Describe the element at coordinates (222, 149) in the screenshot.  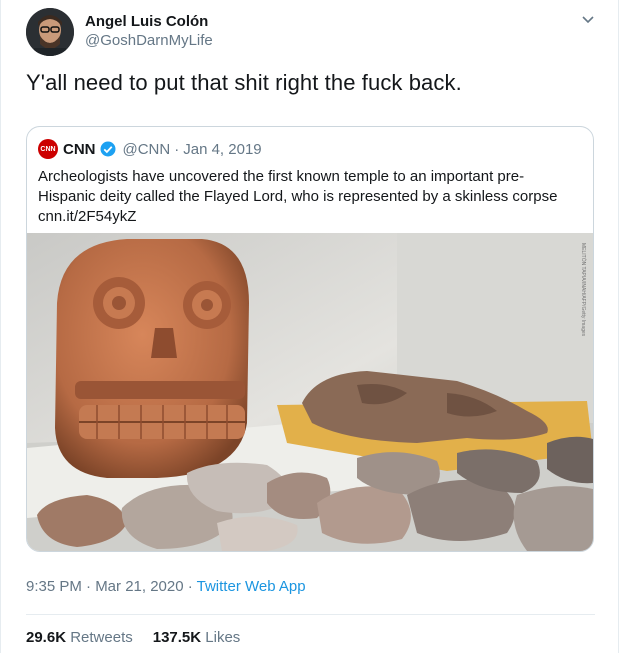
I see `quoted-date: Jan 4, 2019` at that location.